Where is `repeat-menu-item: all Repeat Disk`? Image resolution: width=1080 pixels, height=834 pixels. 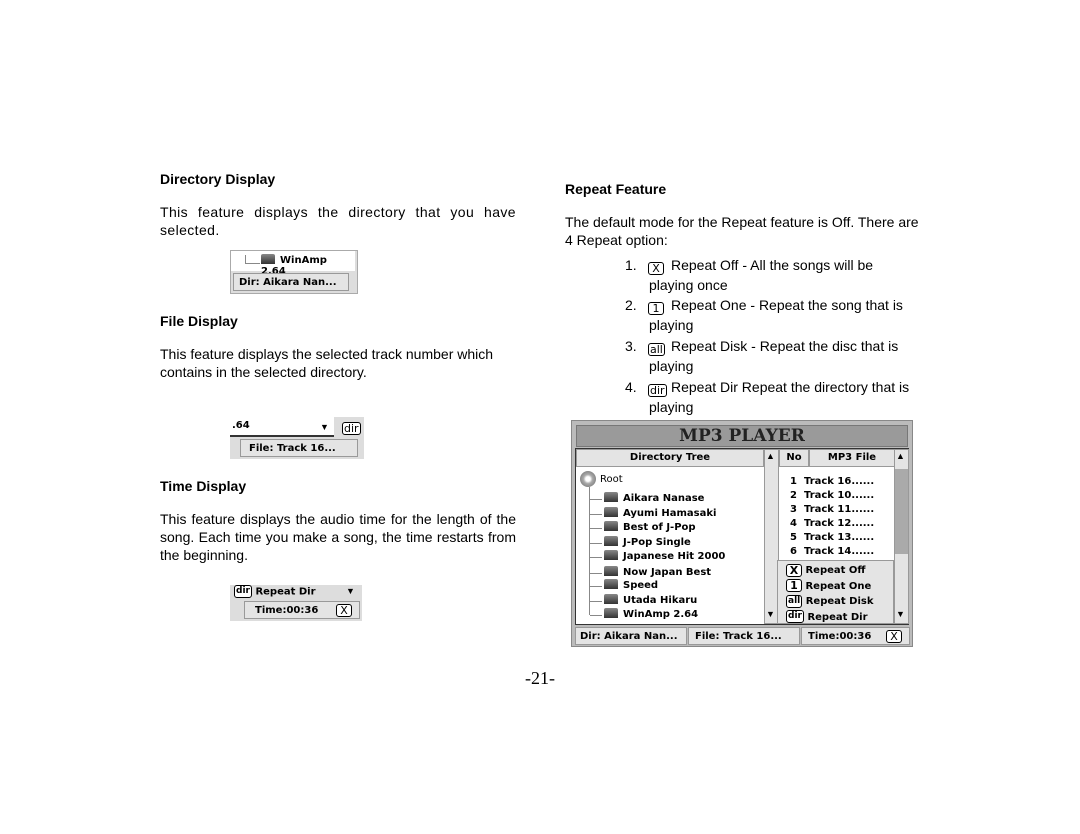 repeat-menu-item: all Repeat Disk is located at coordinates (839, 602).